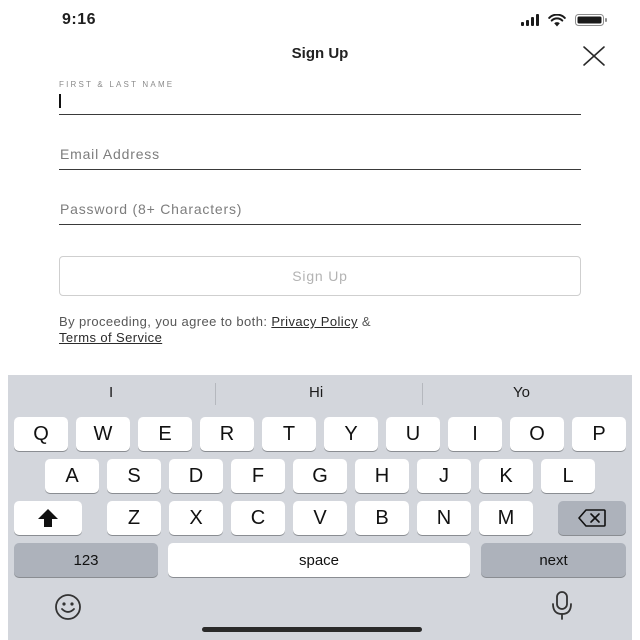 This screenshot has width=640, height=640. I want to click on legal-text: By proceeding, you agree to both:, so click(165, 321).